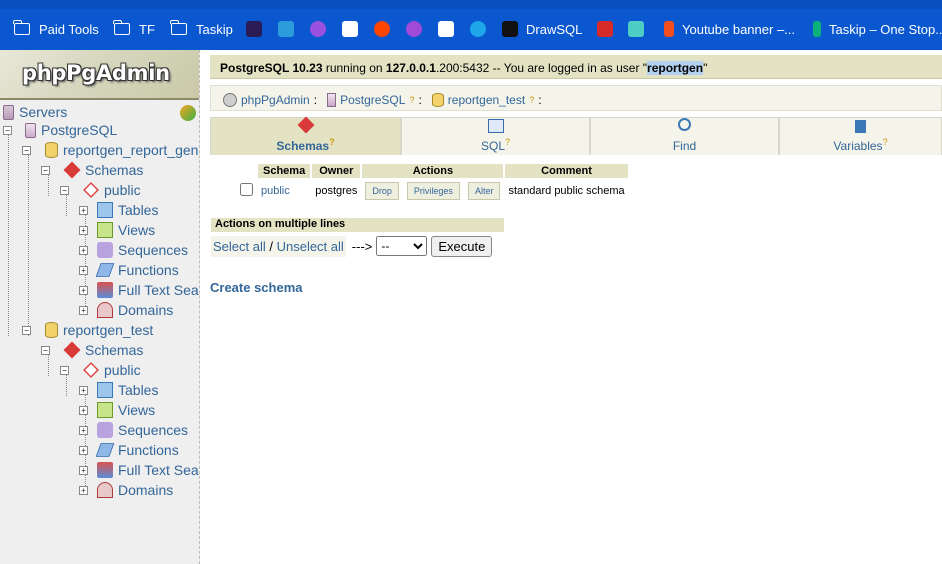 The image size is (942, 564). I want to click on unselect-all-link: Unselect all, so click(310, 246).